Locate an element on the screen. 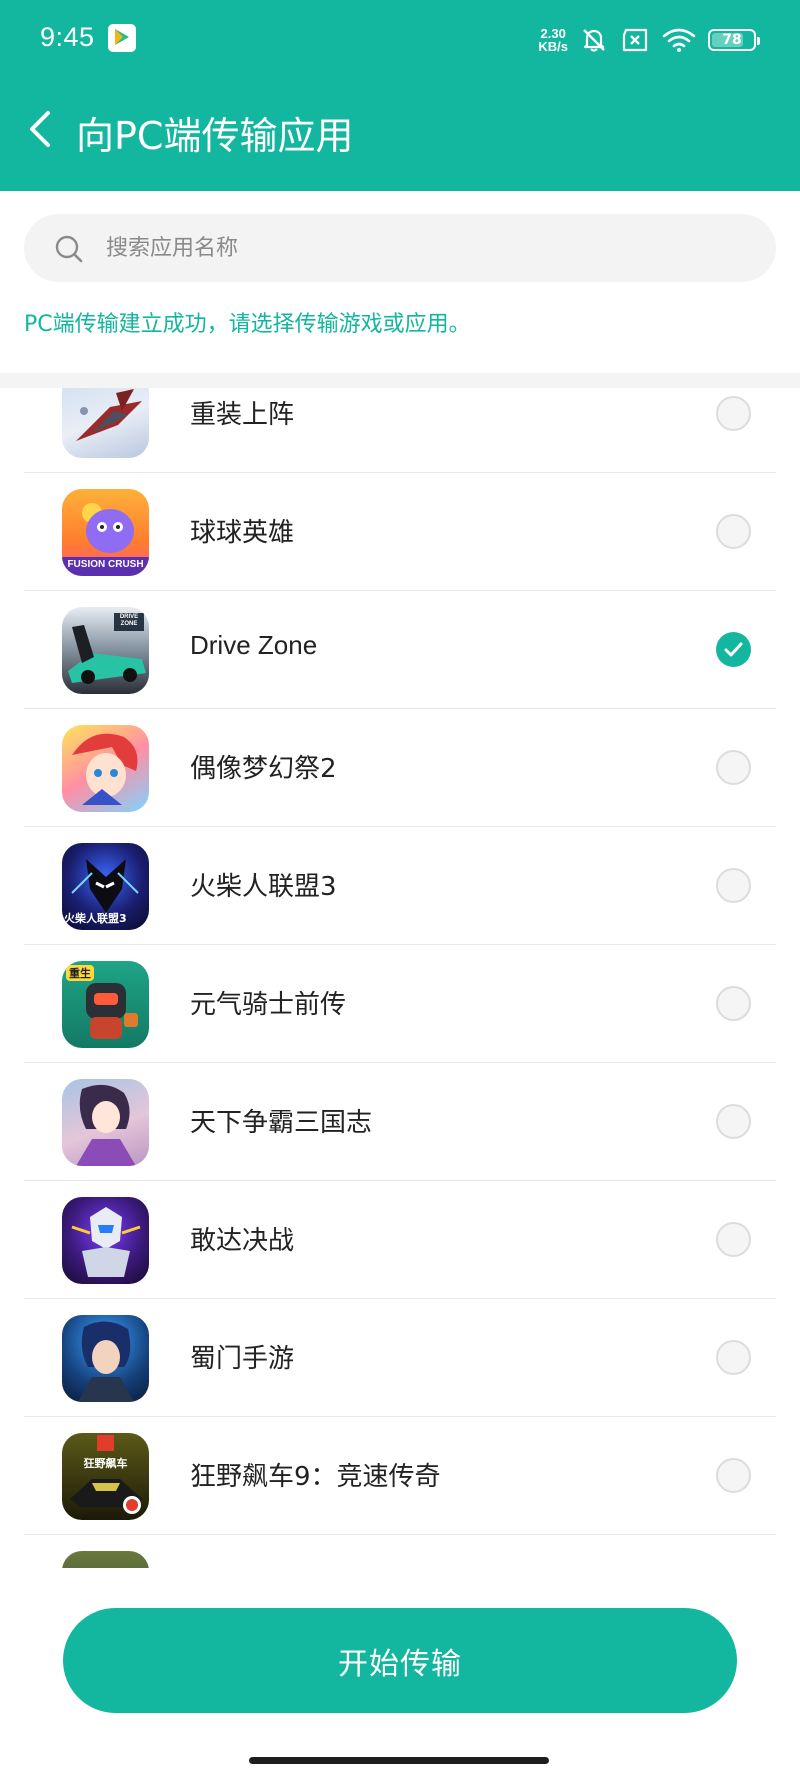 Image resolution: width=800 pixels, height=1778 pixels. status-bar: 9:45 2.30 KB/s 78 is located at coordinates (400, 40).